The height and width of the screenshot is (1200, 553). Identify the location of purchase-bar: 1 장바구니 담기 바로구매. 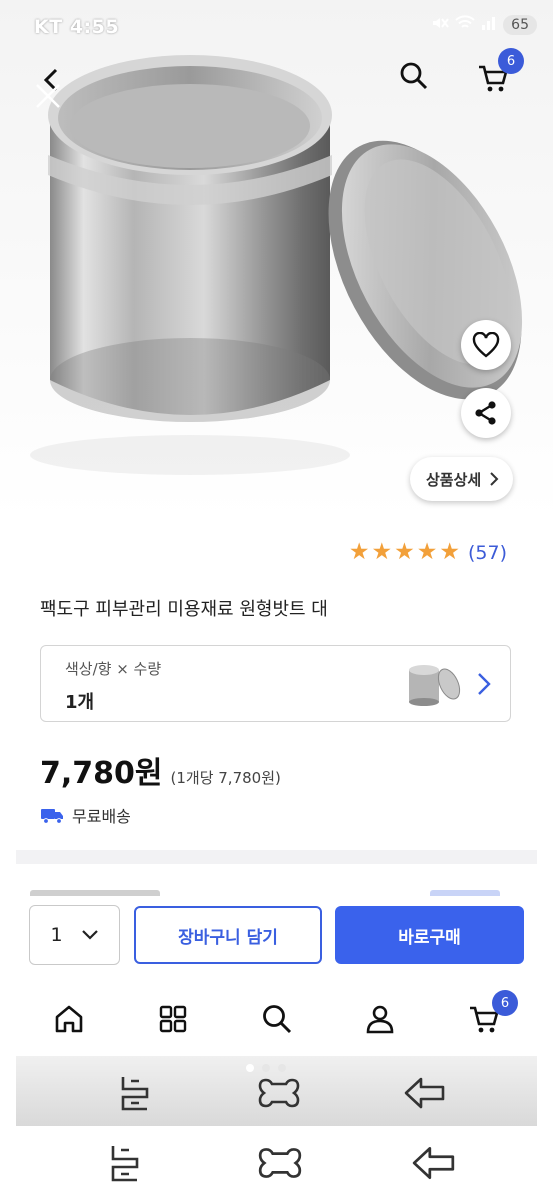
(276, 936).